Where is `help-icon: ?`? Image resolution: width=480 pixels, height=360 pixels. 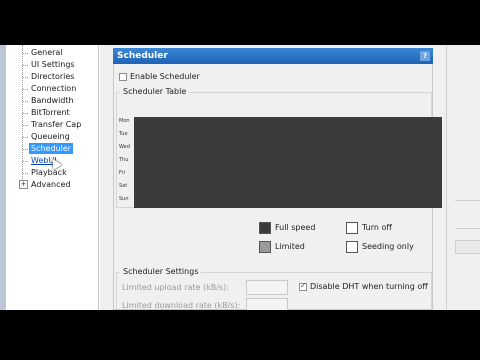
help-icon: ? is located at coordinates (425, 56).